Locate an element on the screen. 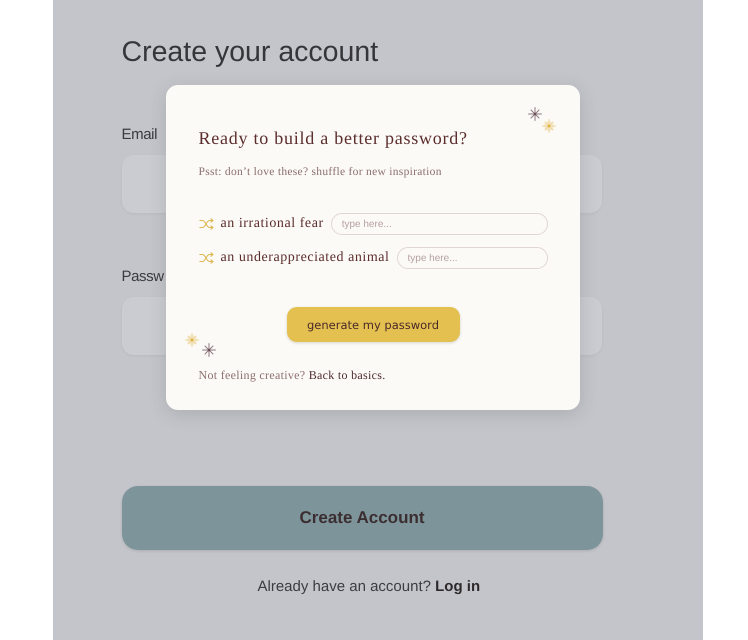 This screenshot has width=748, height=640. field-label: Passw is located at coordinates (143, 277).